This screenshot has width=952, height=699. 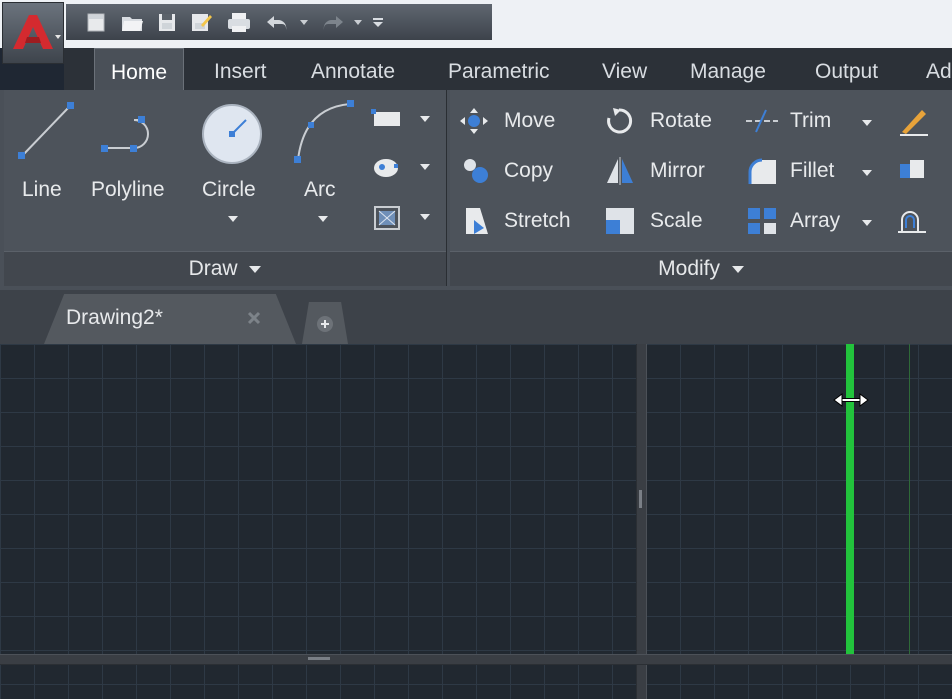 I want to click on array-label: Array, so click(x=815, y=220).